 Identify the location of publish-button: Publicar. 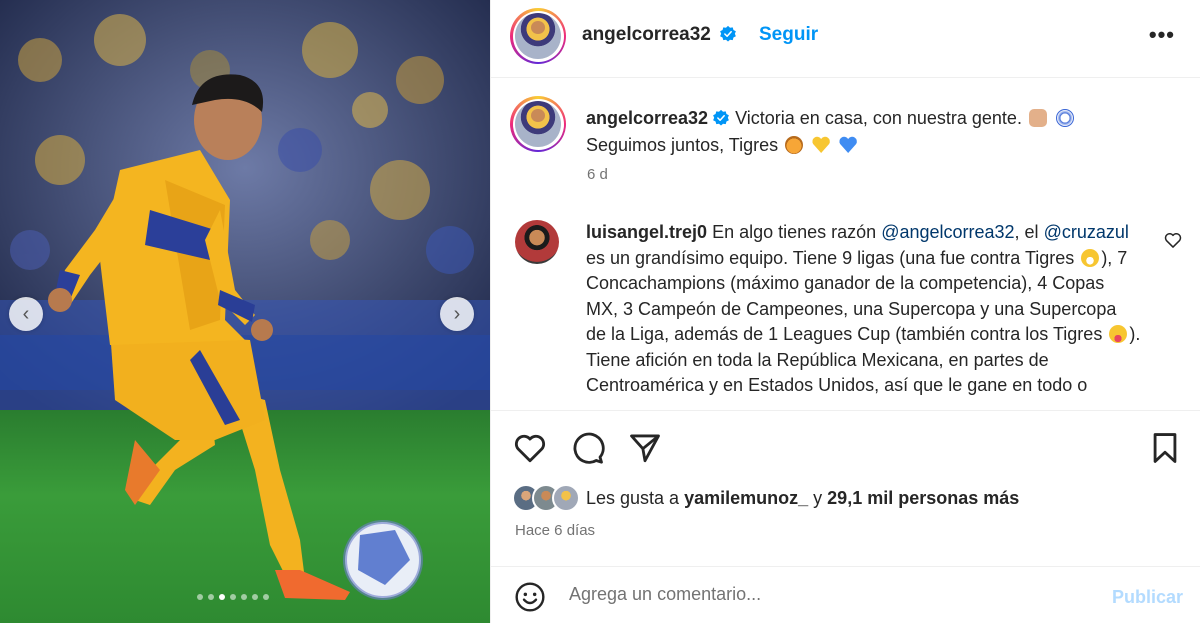
(1147, 597).